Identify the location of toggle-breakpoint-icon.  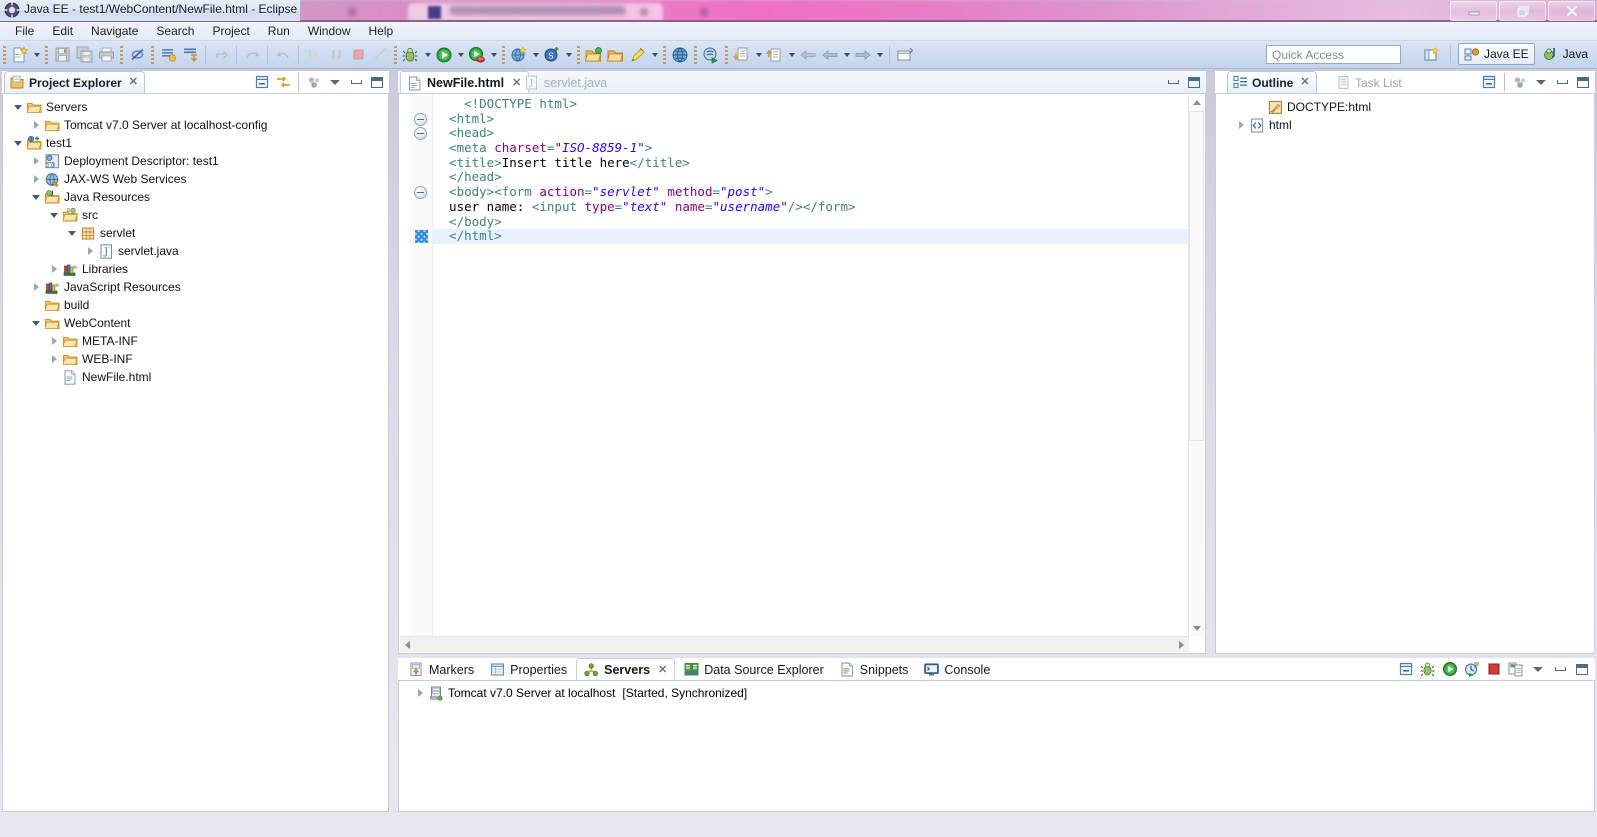
(137, 55).